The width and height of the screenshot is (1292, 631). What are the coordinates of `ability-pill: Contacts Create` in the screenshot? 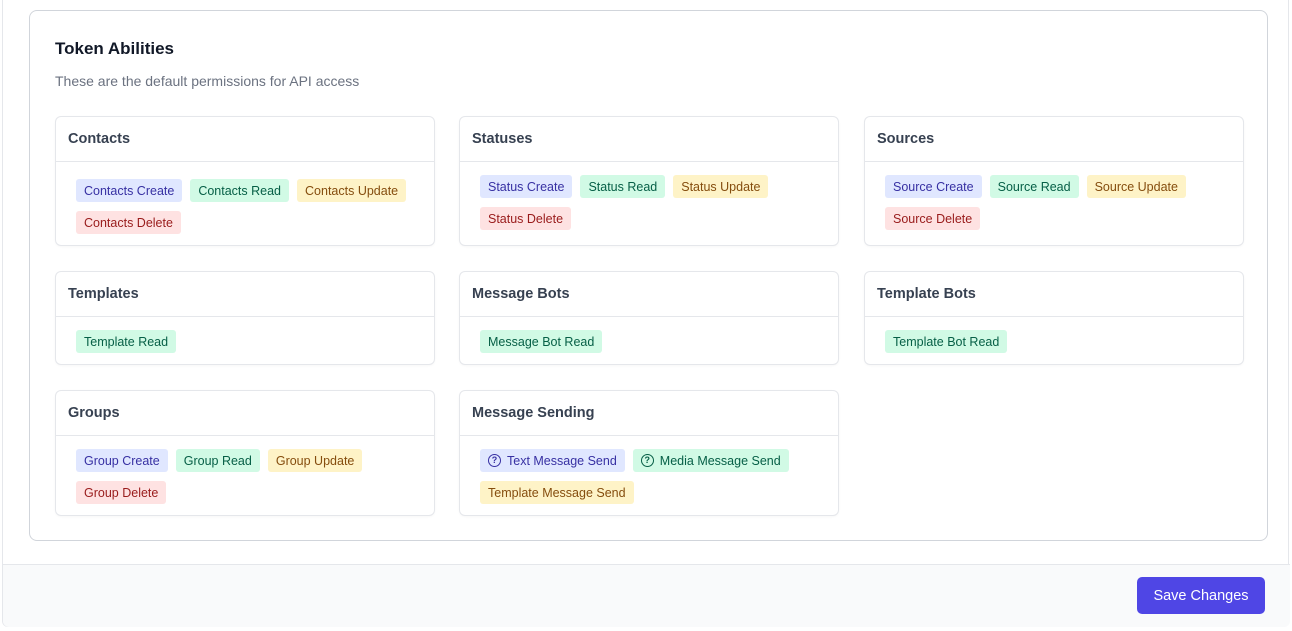 It's located at (129, 190).